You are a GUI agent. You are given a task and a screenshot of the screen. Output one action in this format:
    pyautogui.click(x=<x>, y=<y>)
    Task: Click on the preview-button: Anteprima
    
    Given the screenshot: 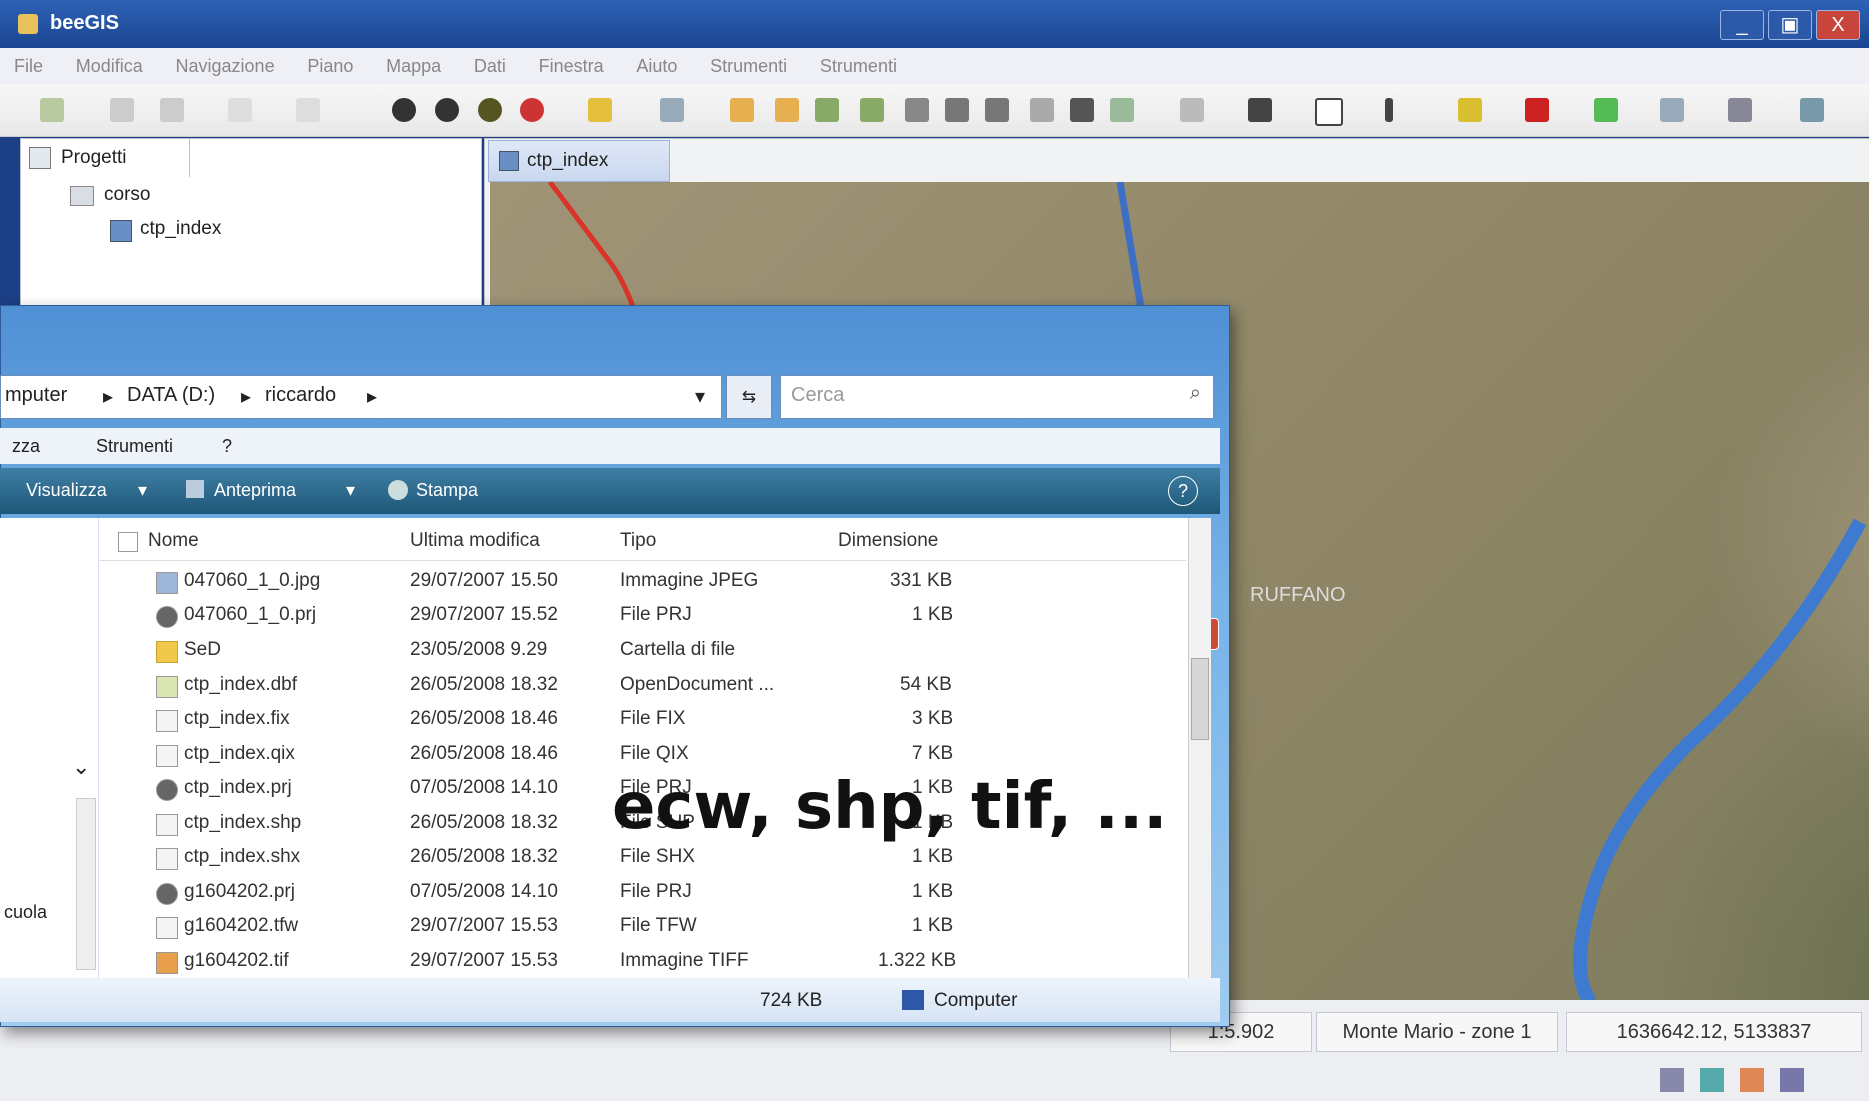 What is the action you would take?
    pyautogui.click(x=255, y=490)
    